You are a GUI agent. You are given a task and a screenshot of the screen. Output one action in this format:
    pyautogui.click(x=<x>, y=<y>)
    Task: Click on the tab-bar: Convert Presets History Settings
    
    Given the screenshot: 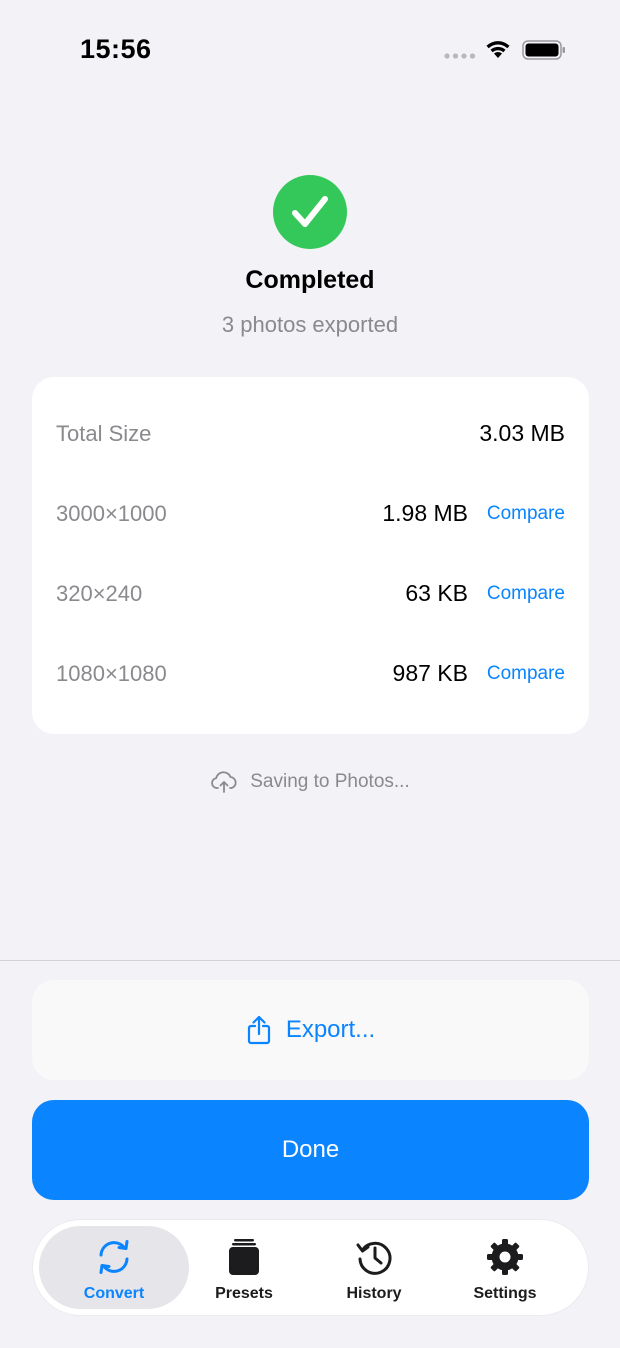 What is the action you would take?
    pyautogui.click(x=310, y=1267)
    